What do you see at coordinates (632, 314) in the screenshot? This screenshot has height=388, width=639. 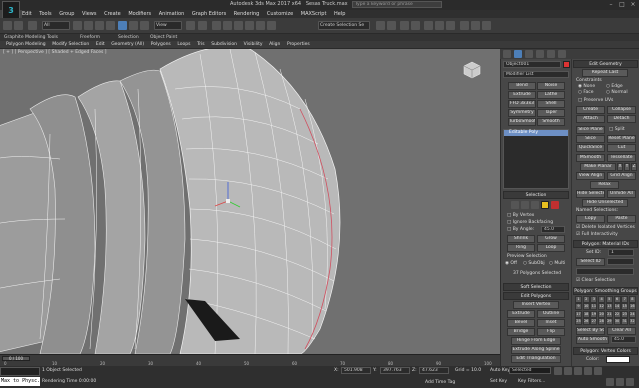 I see `smoothing-group-button: 24` at bounding box center [632, 314].